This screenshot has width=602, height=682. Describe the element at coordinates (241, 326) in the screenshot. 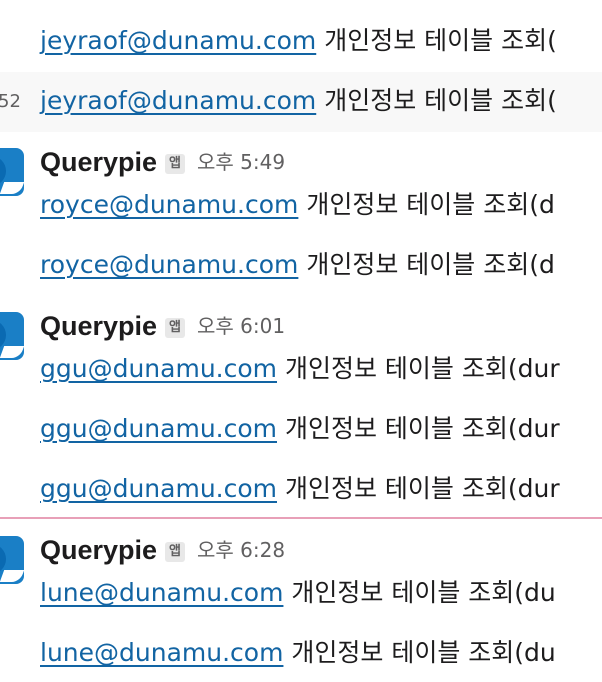

I see `message-time: 오후 6:01` at that location.